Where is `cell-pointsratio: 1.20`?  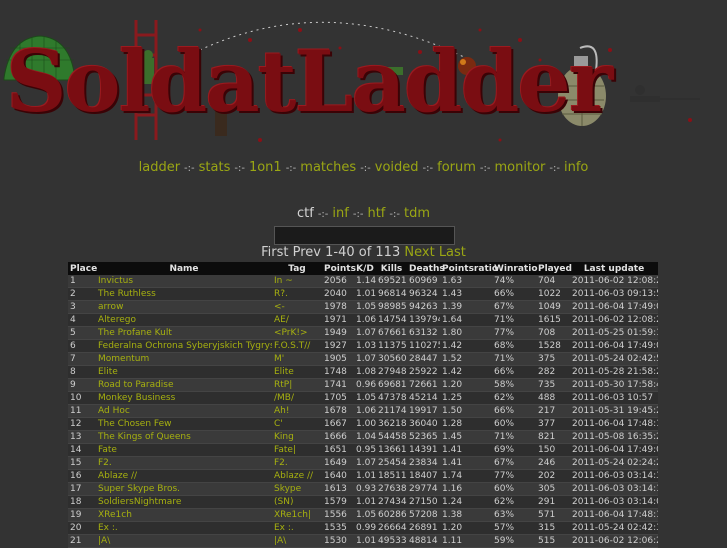
cell-pointsratio: 1.20 is located at coordinates (466, 385).